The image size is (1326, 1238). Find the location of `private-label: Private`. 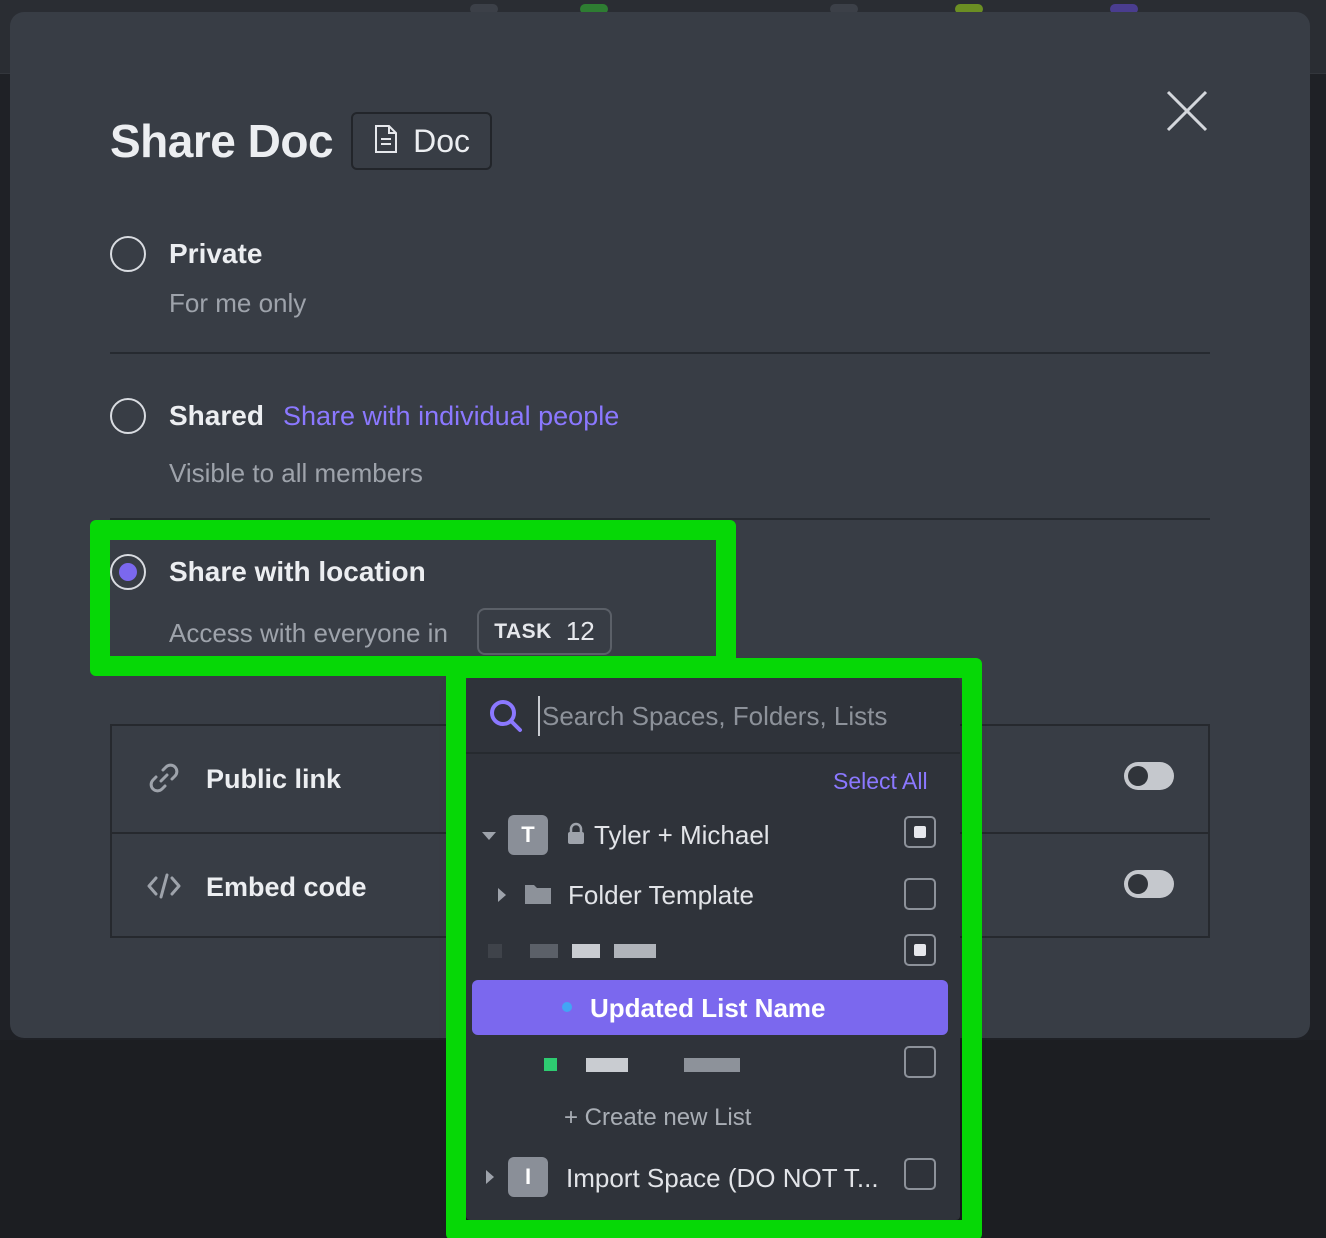

private-label: Private is located at coordinates (216, 253).